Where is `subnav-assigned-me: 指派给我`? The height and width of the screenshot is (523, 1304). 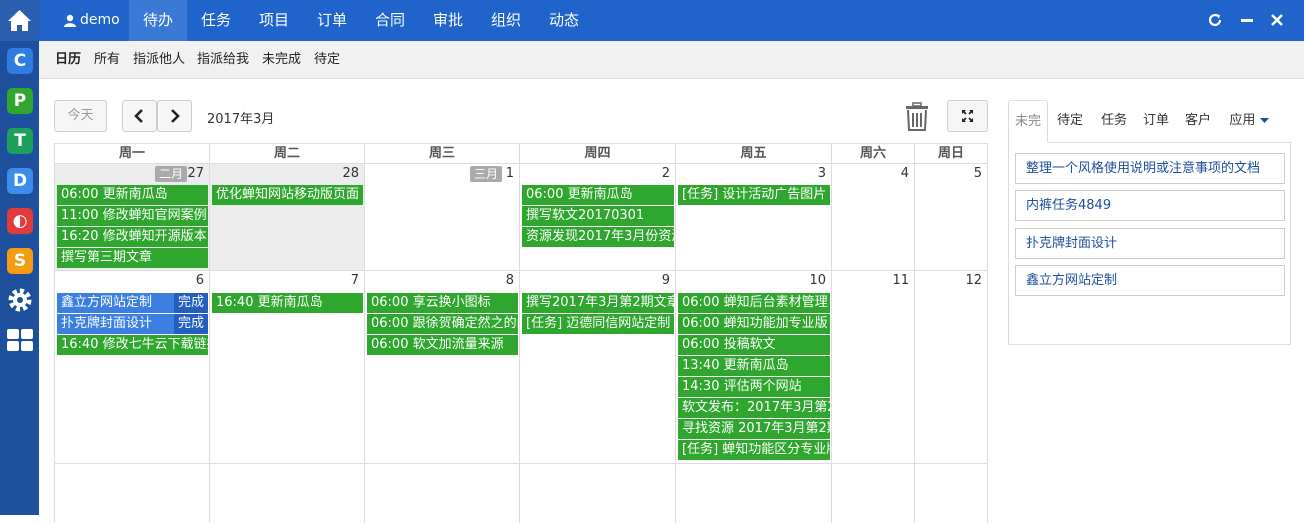
subnav-assigned-me: 指派给我 is located at coordinates (223, 60).